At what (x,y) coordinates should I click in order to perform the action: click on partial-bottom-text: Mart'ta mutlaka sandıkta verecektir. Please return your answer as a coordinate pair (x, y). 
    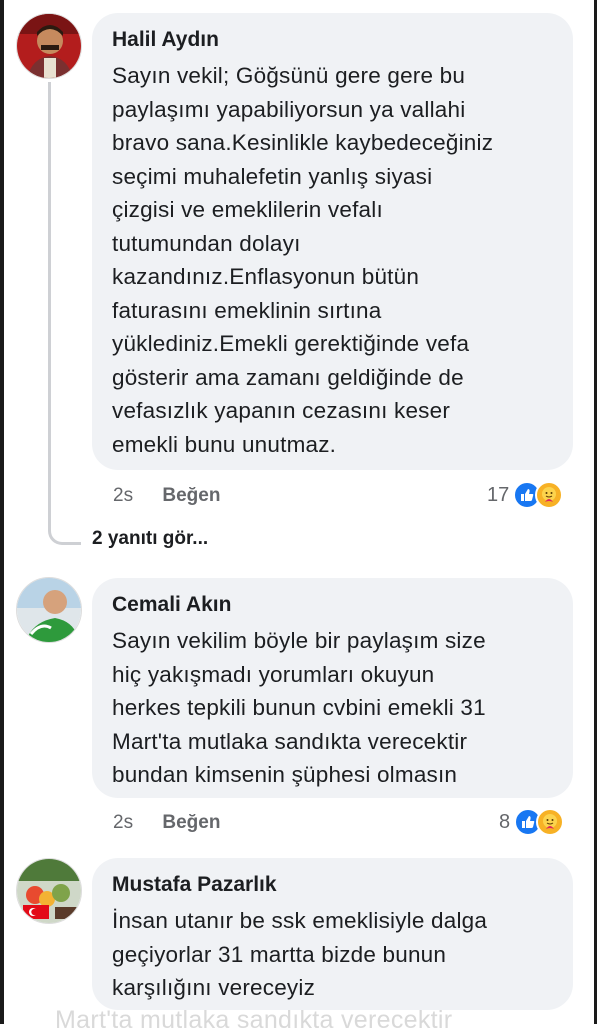
    Looking at the image, I should click on (254, 1020).